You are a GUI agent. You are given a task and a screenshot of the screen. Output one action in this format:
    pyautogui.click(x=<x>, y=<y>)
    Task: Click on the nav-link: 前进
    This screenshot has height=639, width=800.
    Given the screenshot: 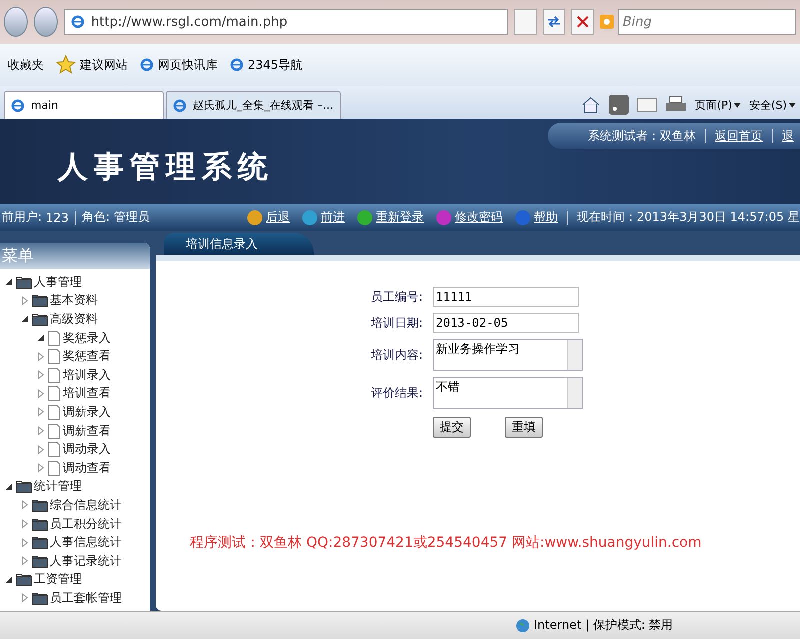 What is the action you would take?
    pyautogui.click(x=324, y=217)
    